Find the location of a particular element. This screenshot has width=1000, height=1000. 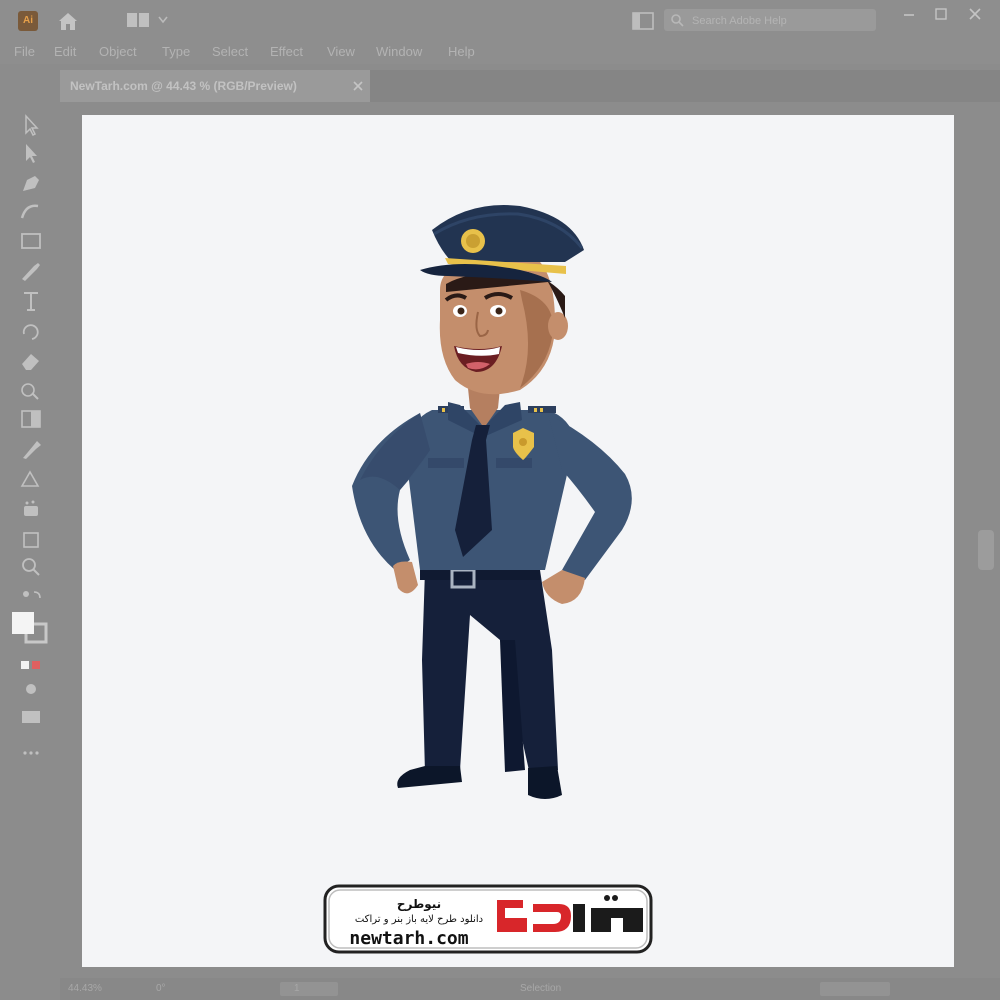

svg-text: newtarh.com is located at coordinates (408, 938).